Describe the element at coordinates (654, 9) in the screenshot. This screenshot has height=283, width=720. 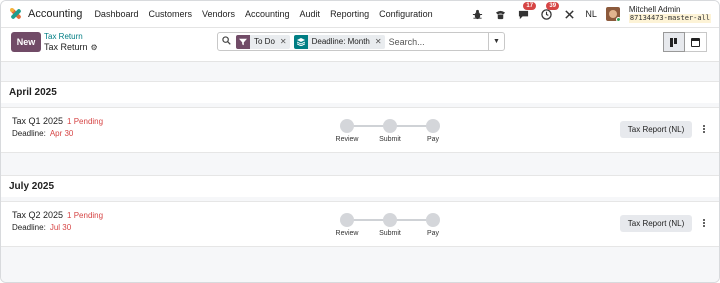
I see `user-name: Mitchell Admin` at that location.